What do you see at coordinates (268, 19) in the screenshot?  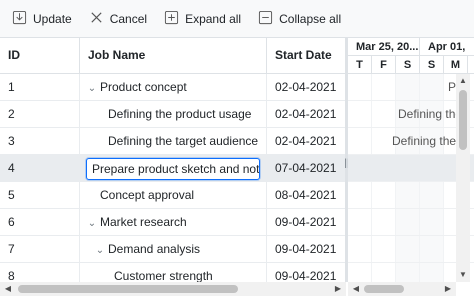 I see `collapse-icon` at bounding box center [268, 19].